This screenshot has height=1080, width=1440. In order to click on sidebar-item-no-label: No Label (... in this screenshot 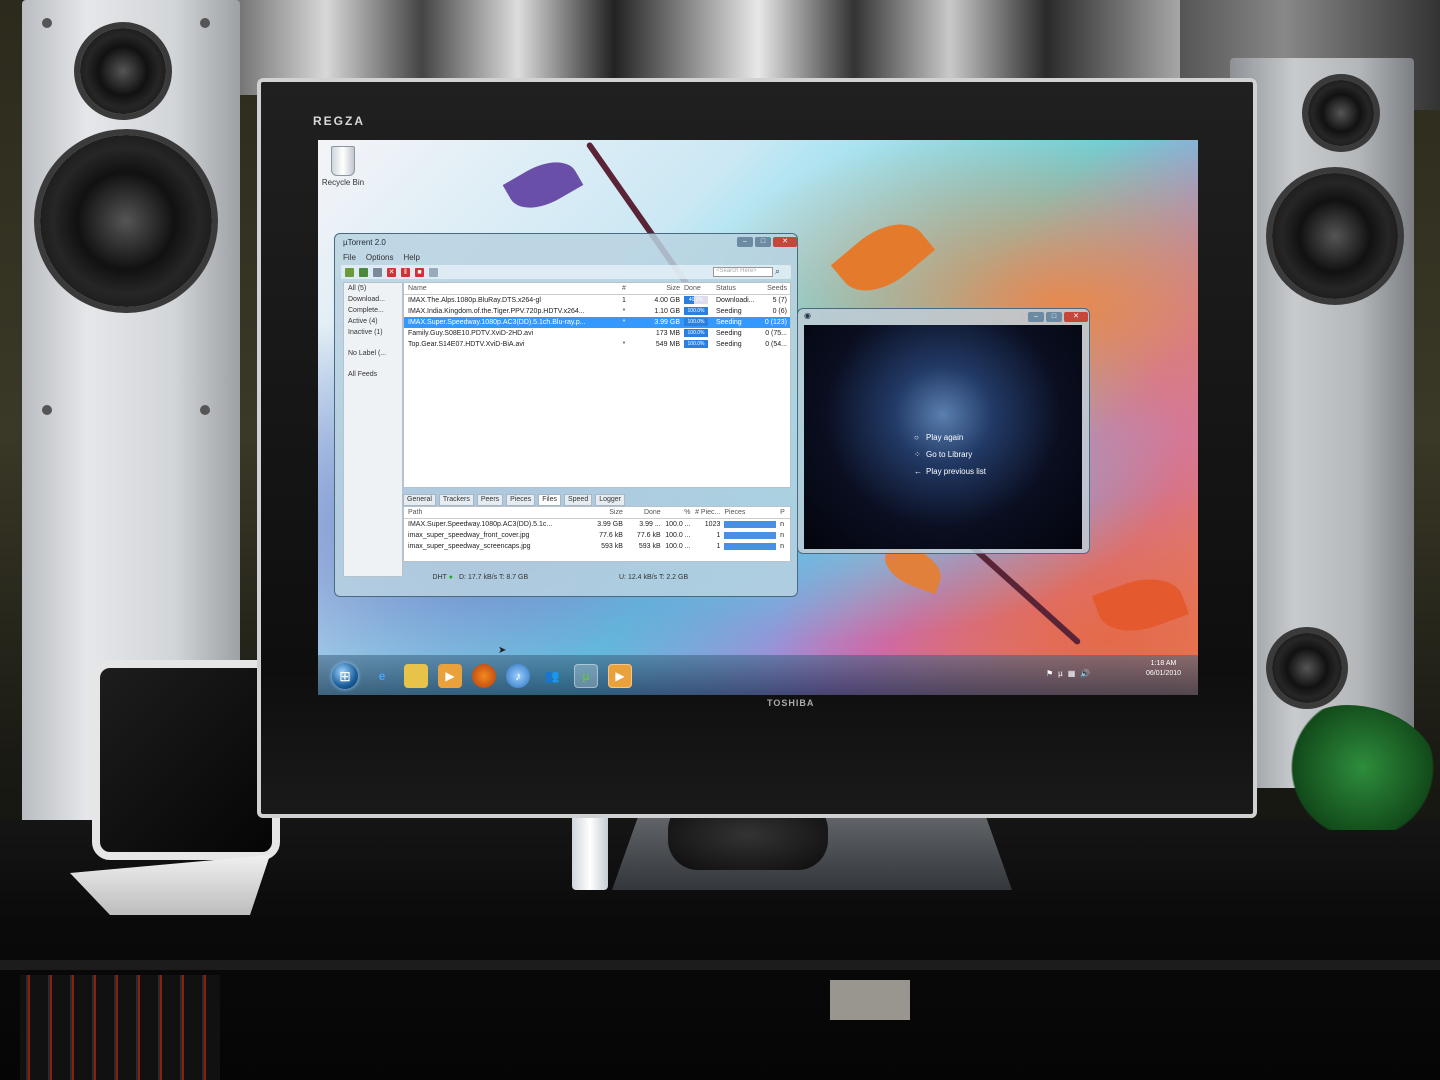, I will do `click(373, 353)`.